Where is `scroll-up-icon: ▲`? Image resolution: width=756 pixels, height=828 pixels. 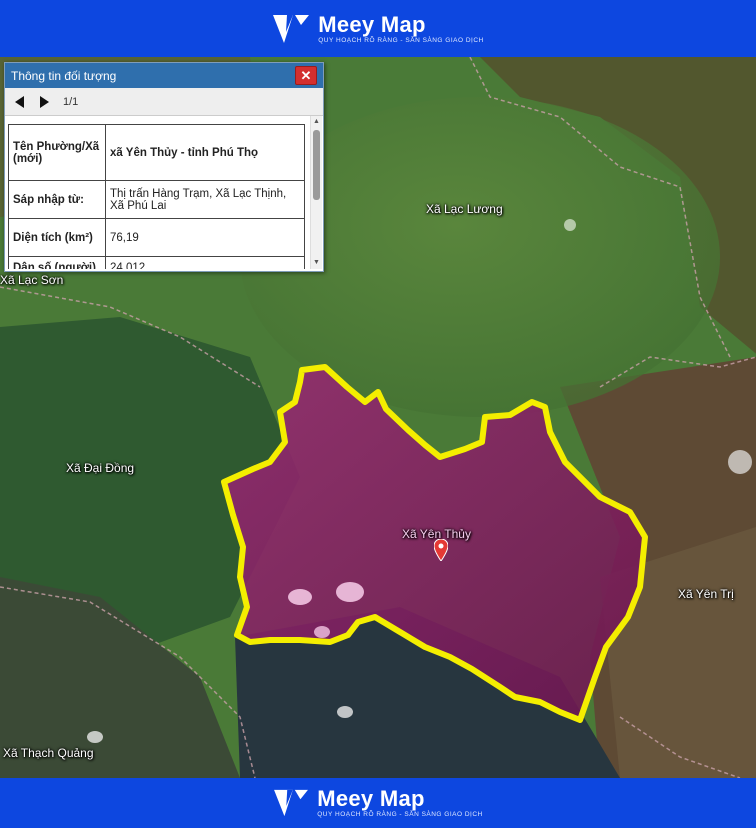 scroll-up-icon: ▲ is located at coordinates (316, 122).